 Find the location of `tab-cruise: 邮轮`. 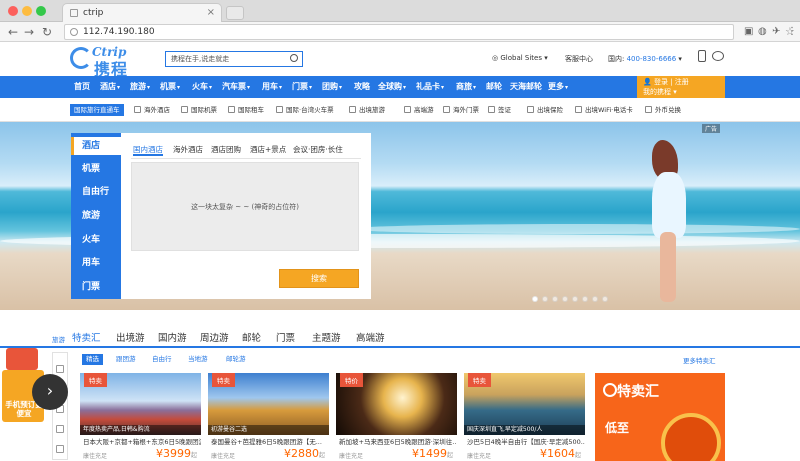

tab-cruise: 邮轮 is located at coordinates (251, 337).